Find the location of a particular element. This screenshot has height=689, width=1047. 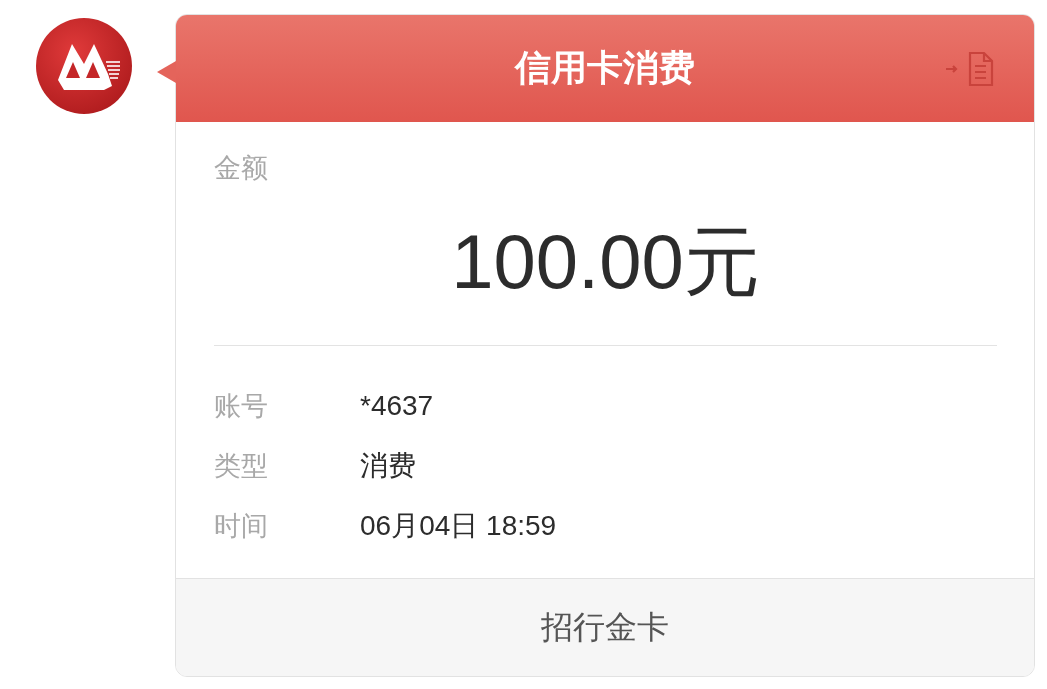

detail-value: *4637 is located at coordinates (397, 406).